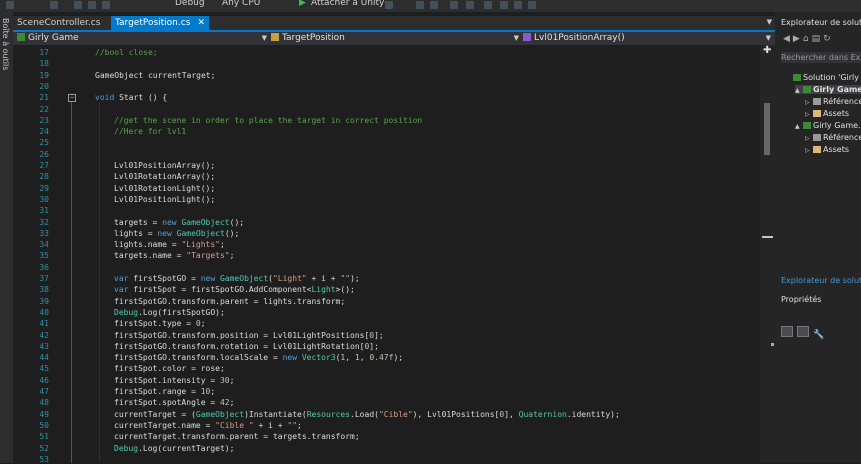 The height and width of the screenshot is (464, 861). What do you see at coordinates (647, 38) in the screenshot?
I see `member-dropdown: Lvl01PositionArray() ▼` at bounding box center [647, 38].